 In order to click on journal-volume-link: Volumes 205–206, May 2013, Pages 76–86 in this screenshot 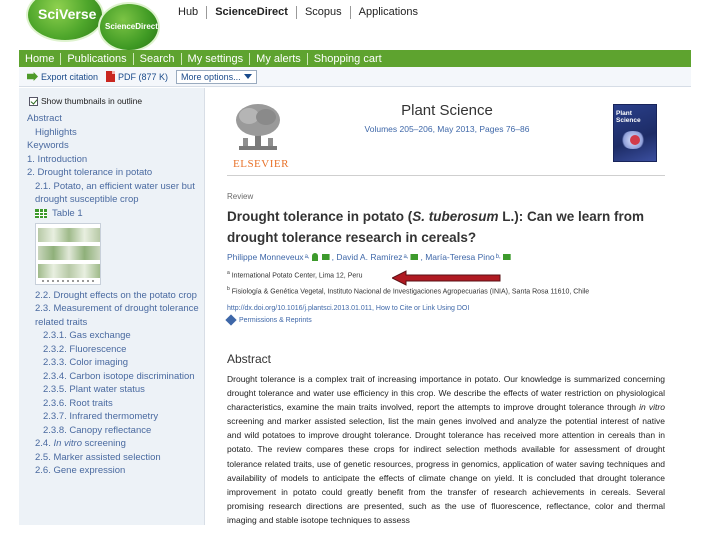, I will do `click(447, 129)`.